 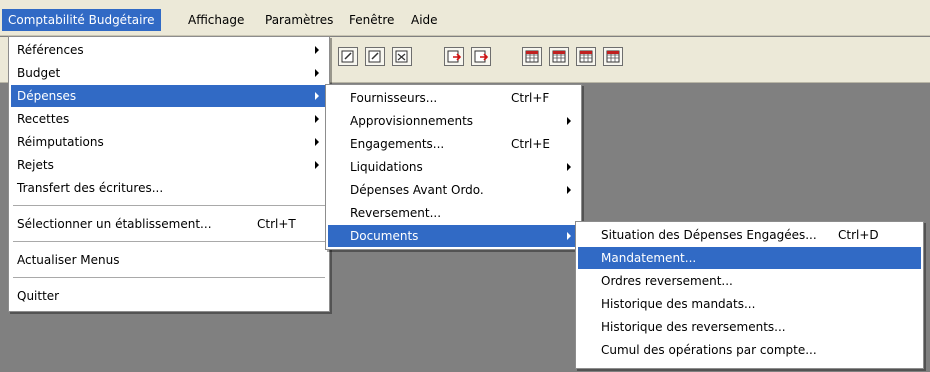 What do you see at coordinates (169, 165) in the screenshot?
I see `menu-item-rejets: Rejets` at bounding box center [169, 165].